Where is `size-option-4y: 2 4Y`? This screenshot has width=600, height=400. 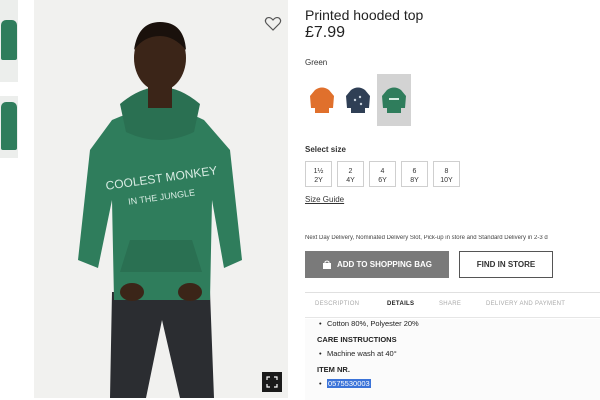 size-option-4y: 2 4Y is located at coordinates (350, 174).